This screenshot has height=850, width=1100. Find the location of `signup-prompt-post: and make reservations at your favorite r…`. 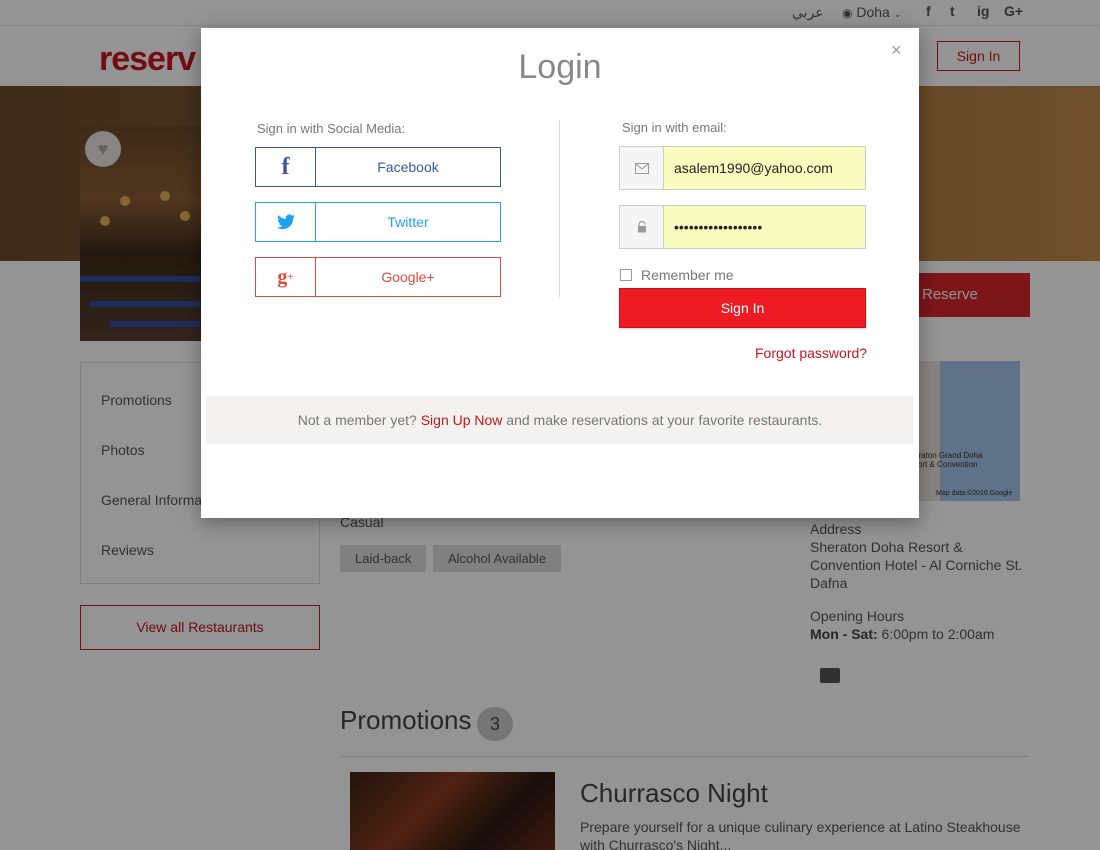

signup-prompt-post: and make reservations at your favorite r… is located at coordinates (664, 420).